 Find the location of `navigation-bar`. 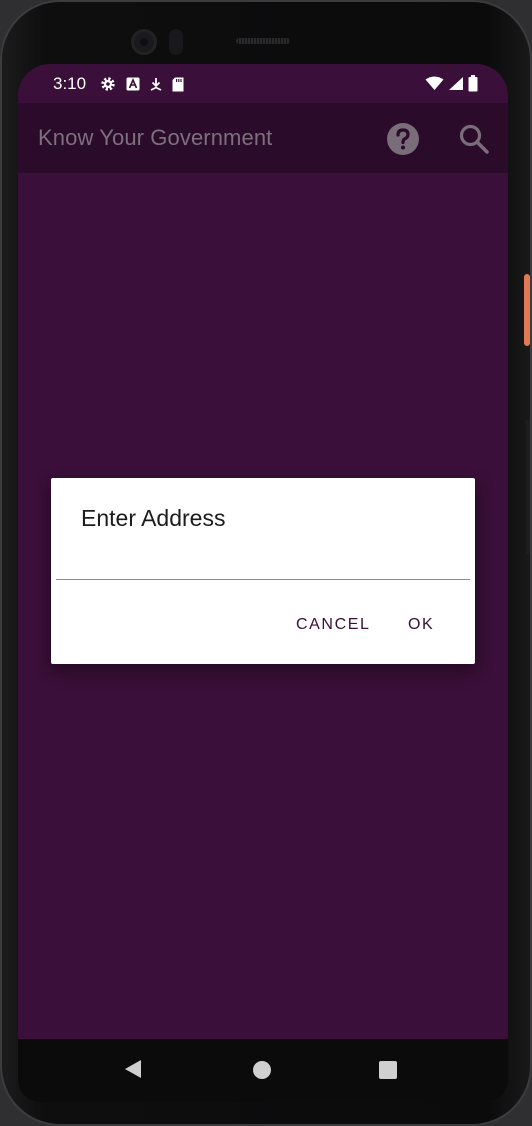

navigation-bar is located at coordinates (263, 1070).